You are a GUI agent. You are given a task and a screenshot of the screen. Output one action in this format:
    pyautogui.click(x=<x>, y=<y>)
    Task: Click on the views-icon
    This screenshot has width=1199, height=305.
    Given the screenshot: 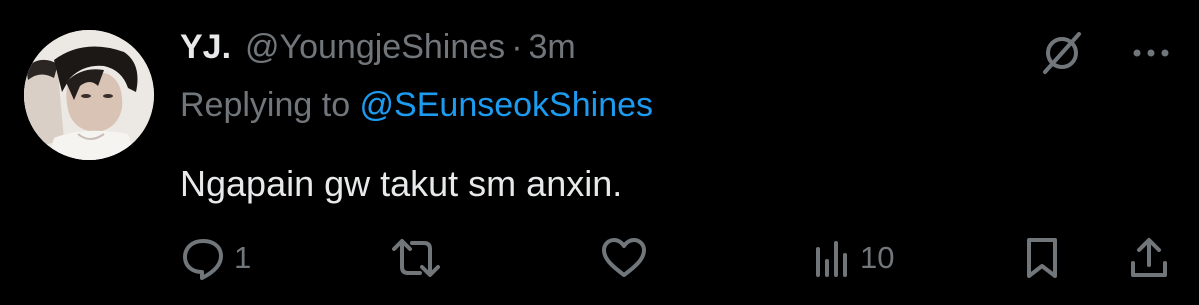 What is the action you would take?
    pyautogui.click(x=832, y=258)
    